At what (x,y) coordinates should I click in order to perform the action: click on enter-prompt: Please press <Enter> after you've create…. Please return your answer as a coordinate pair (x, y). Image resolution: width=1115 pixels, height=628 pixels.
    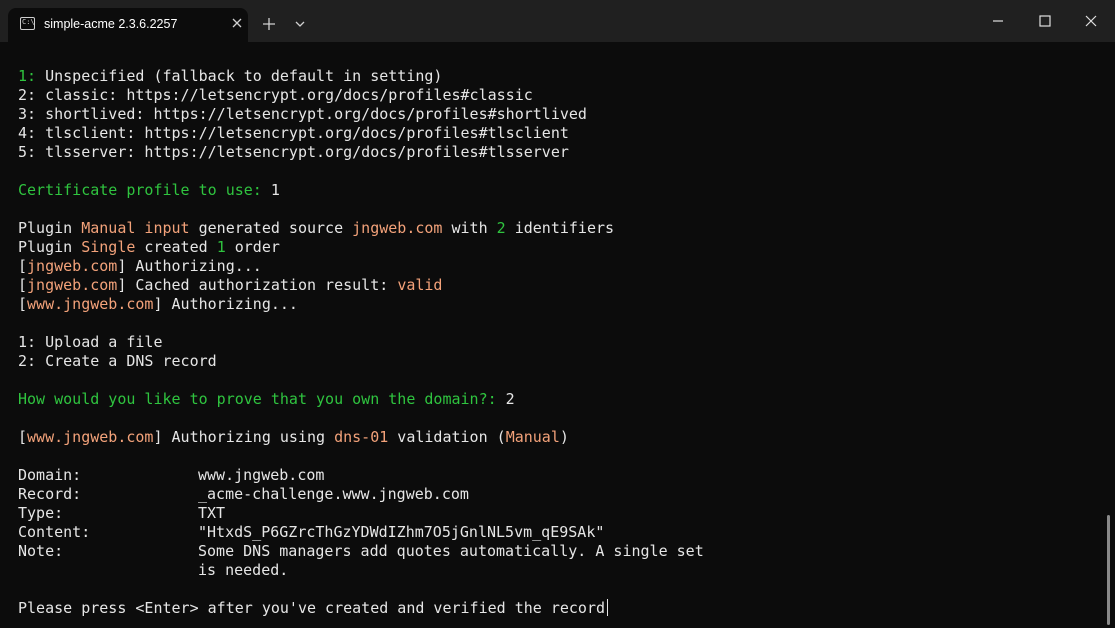
    Looking at the image, I should click on (313, 608).